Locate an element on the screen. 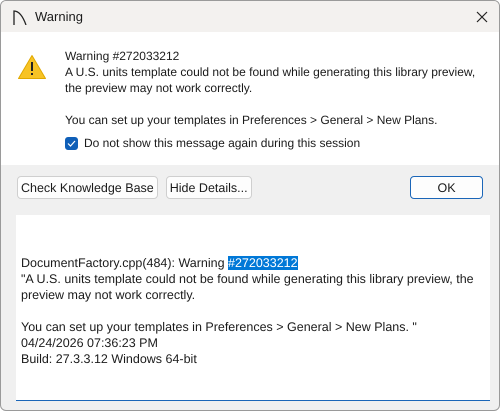 The width and height of the screenshot is (502, 413). details-line: Build: 27.3.3.12 Windows 64-bit is located at coordinates (109, 359).